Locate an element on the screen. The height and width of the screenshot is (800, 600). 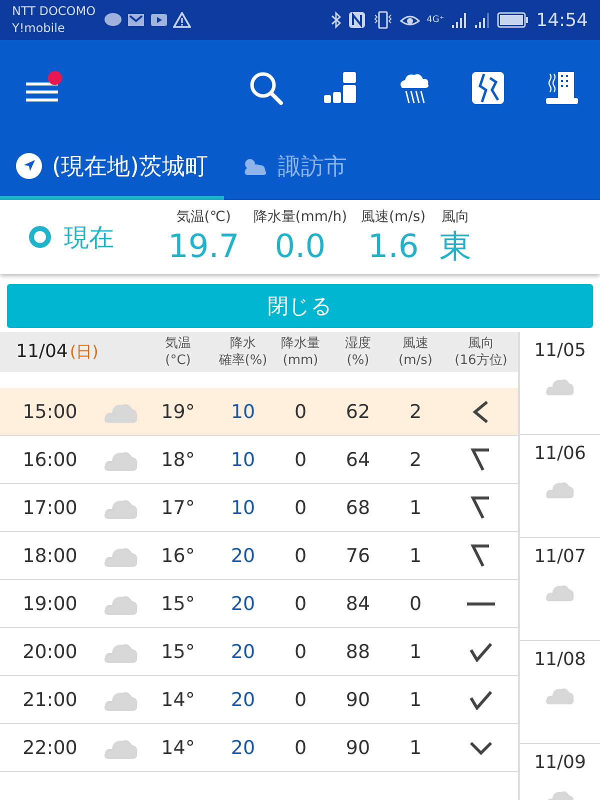
blocks-icon is located at coordinates (340, 88).